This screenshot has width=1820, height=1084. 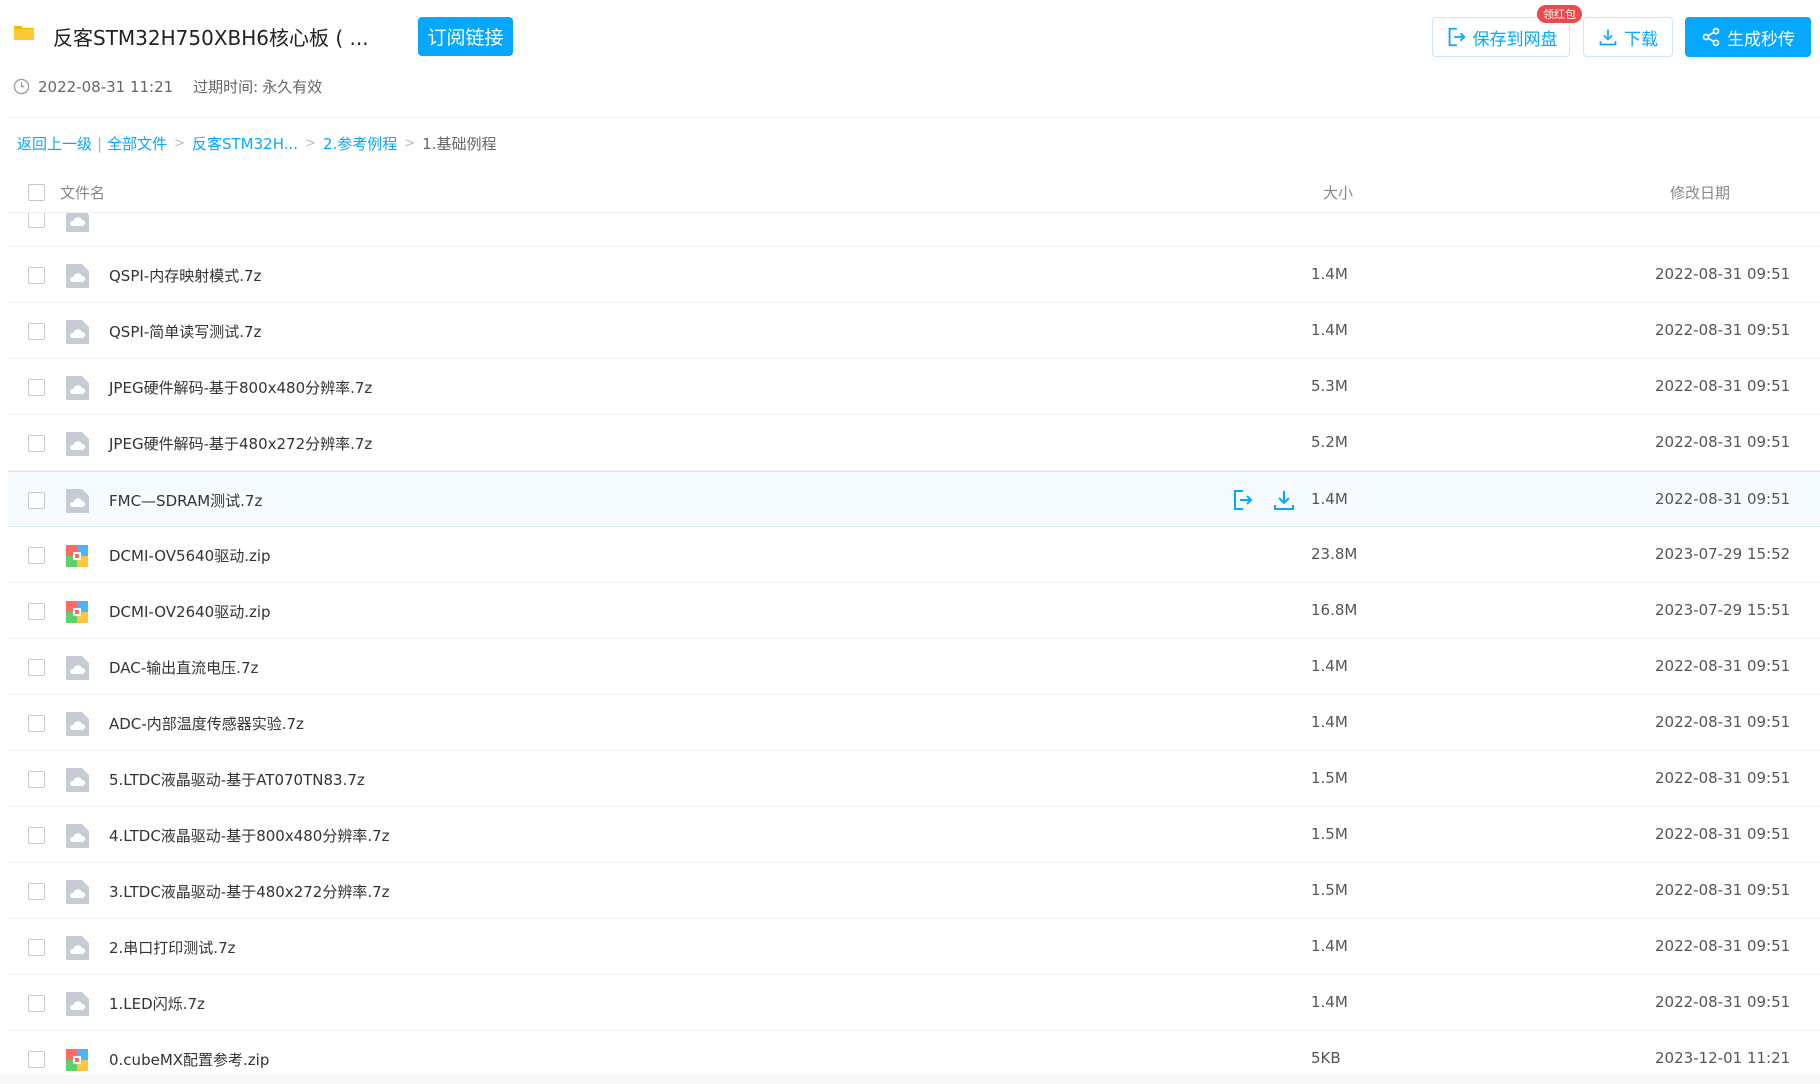 What do you see at coordinates (914, 667) in the screenshot?
I see `file-row: DAC-输出直流电压.7z 1.4M 2022-08-31 09:51` at bounding box center [914, 667].